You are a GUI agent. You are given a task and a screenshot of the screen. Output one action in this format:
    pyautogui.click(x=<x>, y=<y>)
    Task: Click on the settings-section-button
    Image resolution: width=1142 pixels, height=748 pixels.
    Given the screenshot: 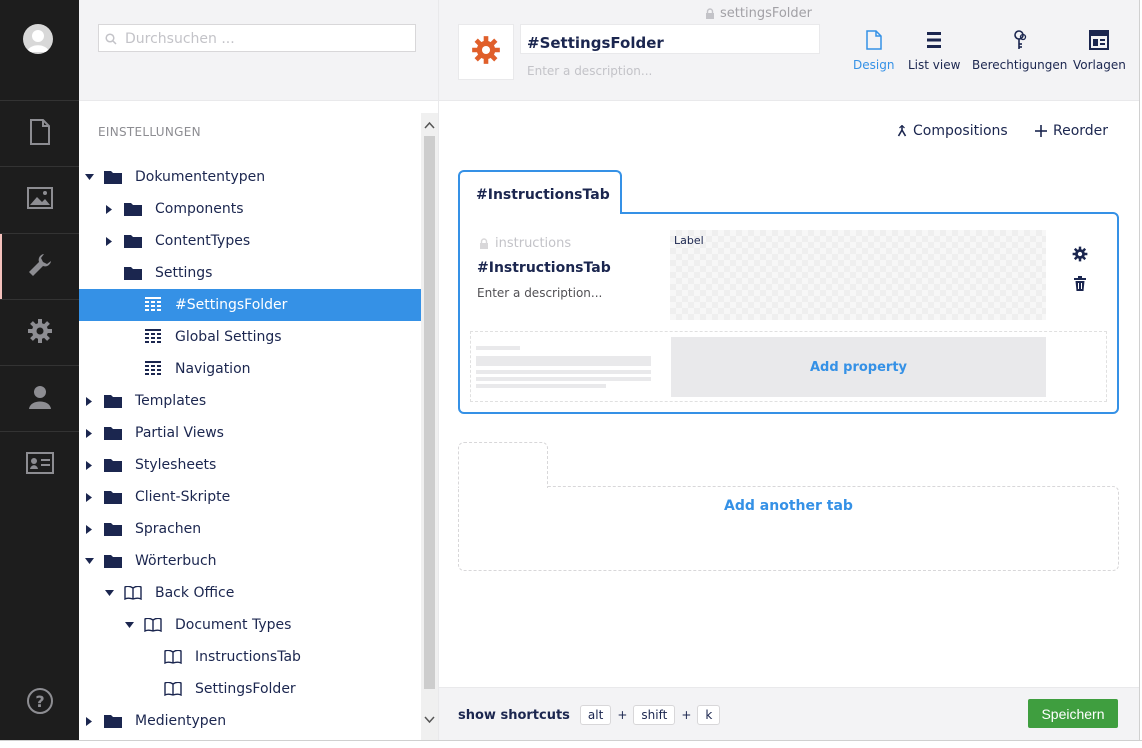 What is the action you would take?
    pyautogui.click(x=39, y=266)
    